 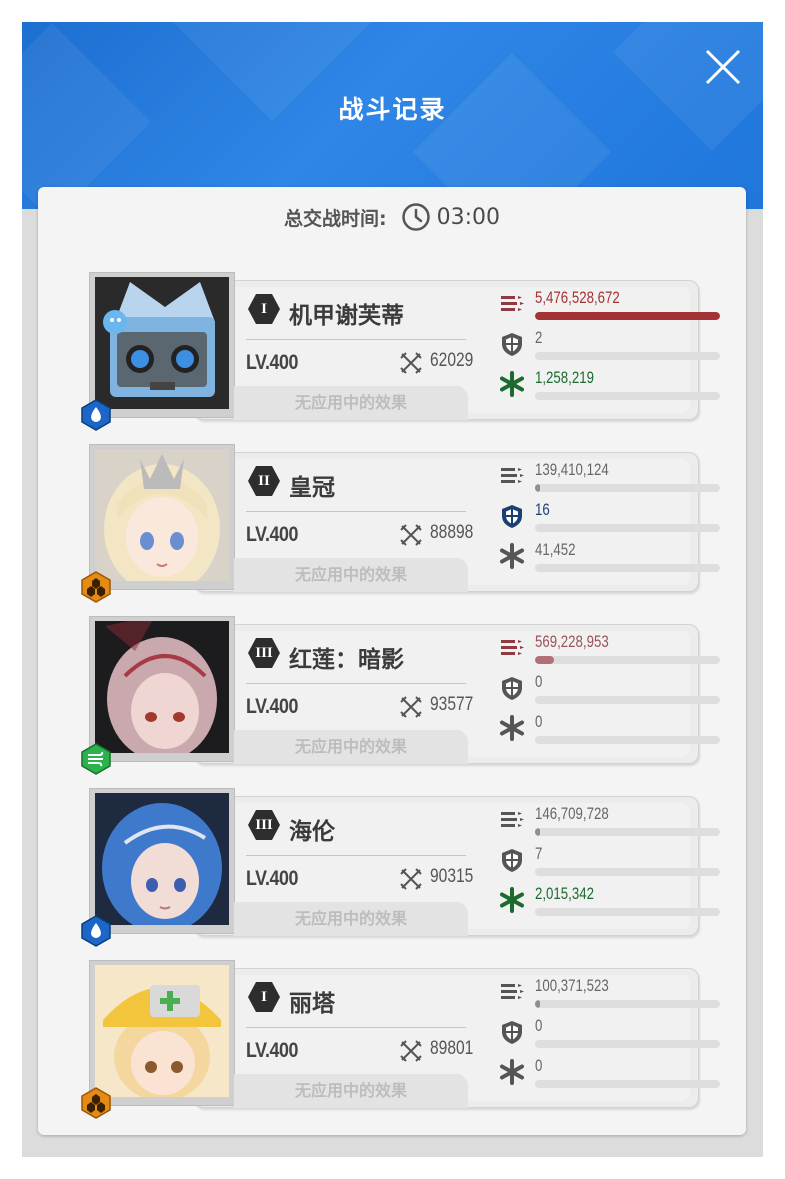 What do you see at coordinates (542, 509) in the screenshot?
I see `shield-value: 16` at bounding box center [542, 509].